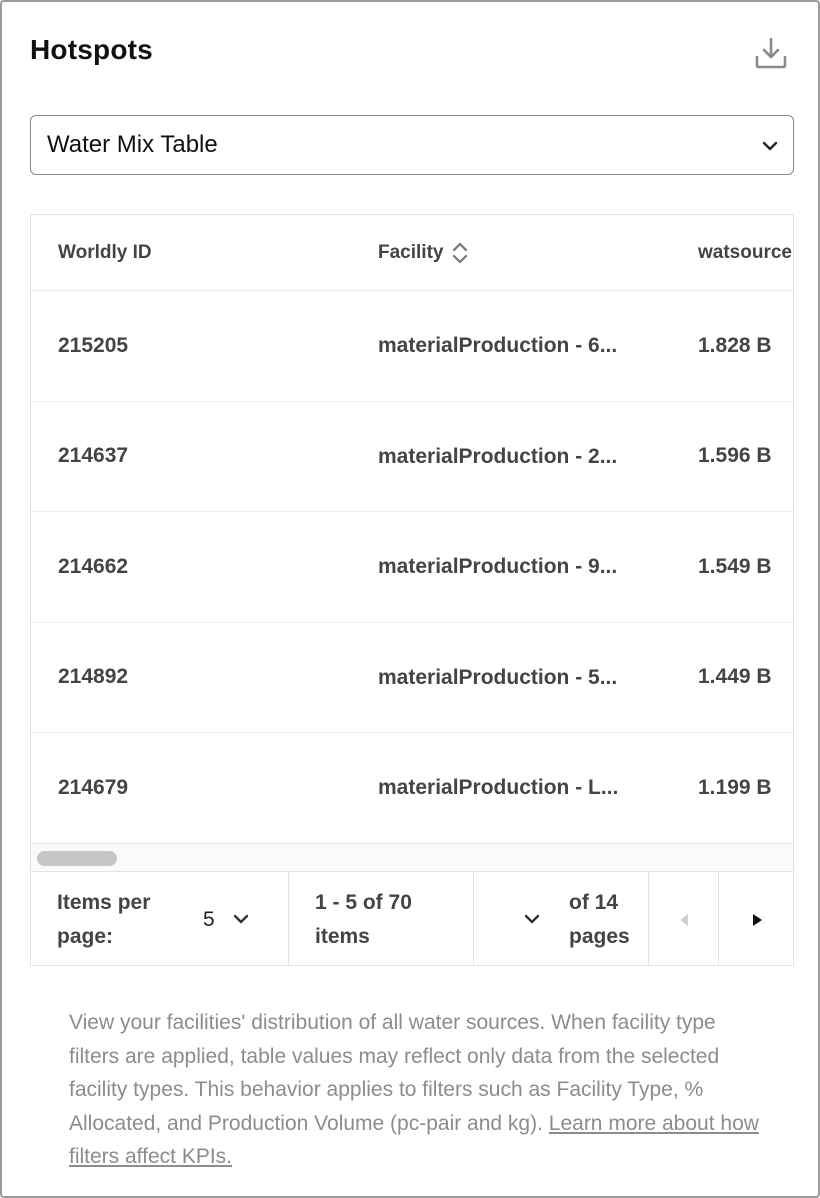 This screenshot has height=1198, width=820. I want to click on items-per-page-value: 5, so click(209, 920).